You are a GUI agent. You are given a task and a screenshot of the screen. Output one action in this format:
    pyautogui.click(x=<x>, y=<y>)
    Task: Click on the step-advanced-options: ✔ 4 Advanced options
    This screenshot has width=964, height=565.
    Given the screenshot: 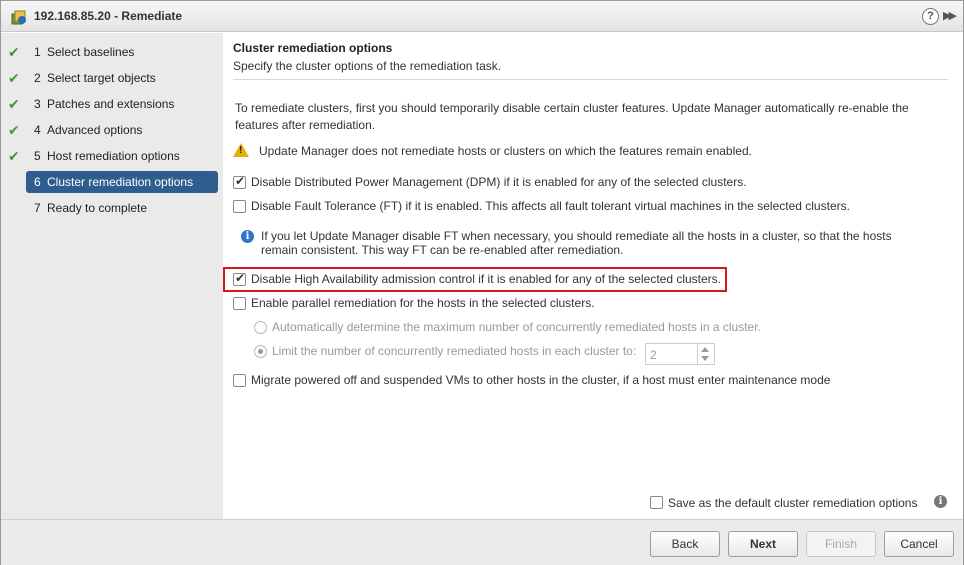 What is the action you would take?
    pyautogui.click(x=113, y=130)
    